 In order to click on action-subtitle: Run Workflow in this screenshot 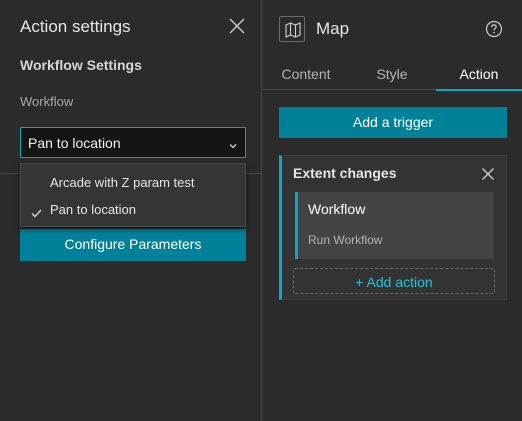, I will do `click(345, 240)`.